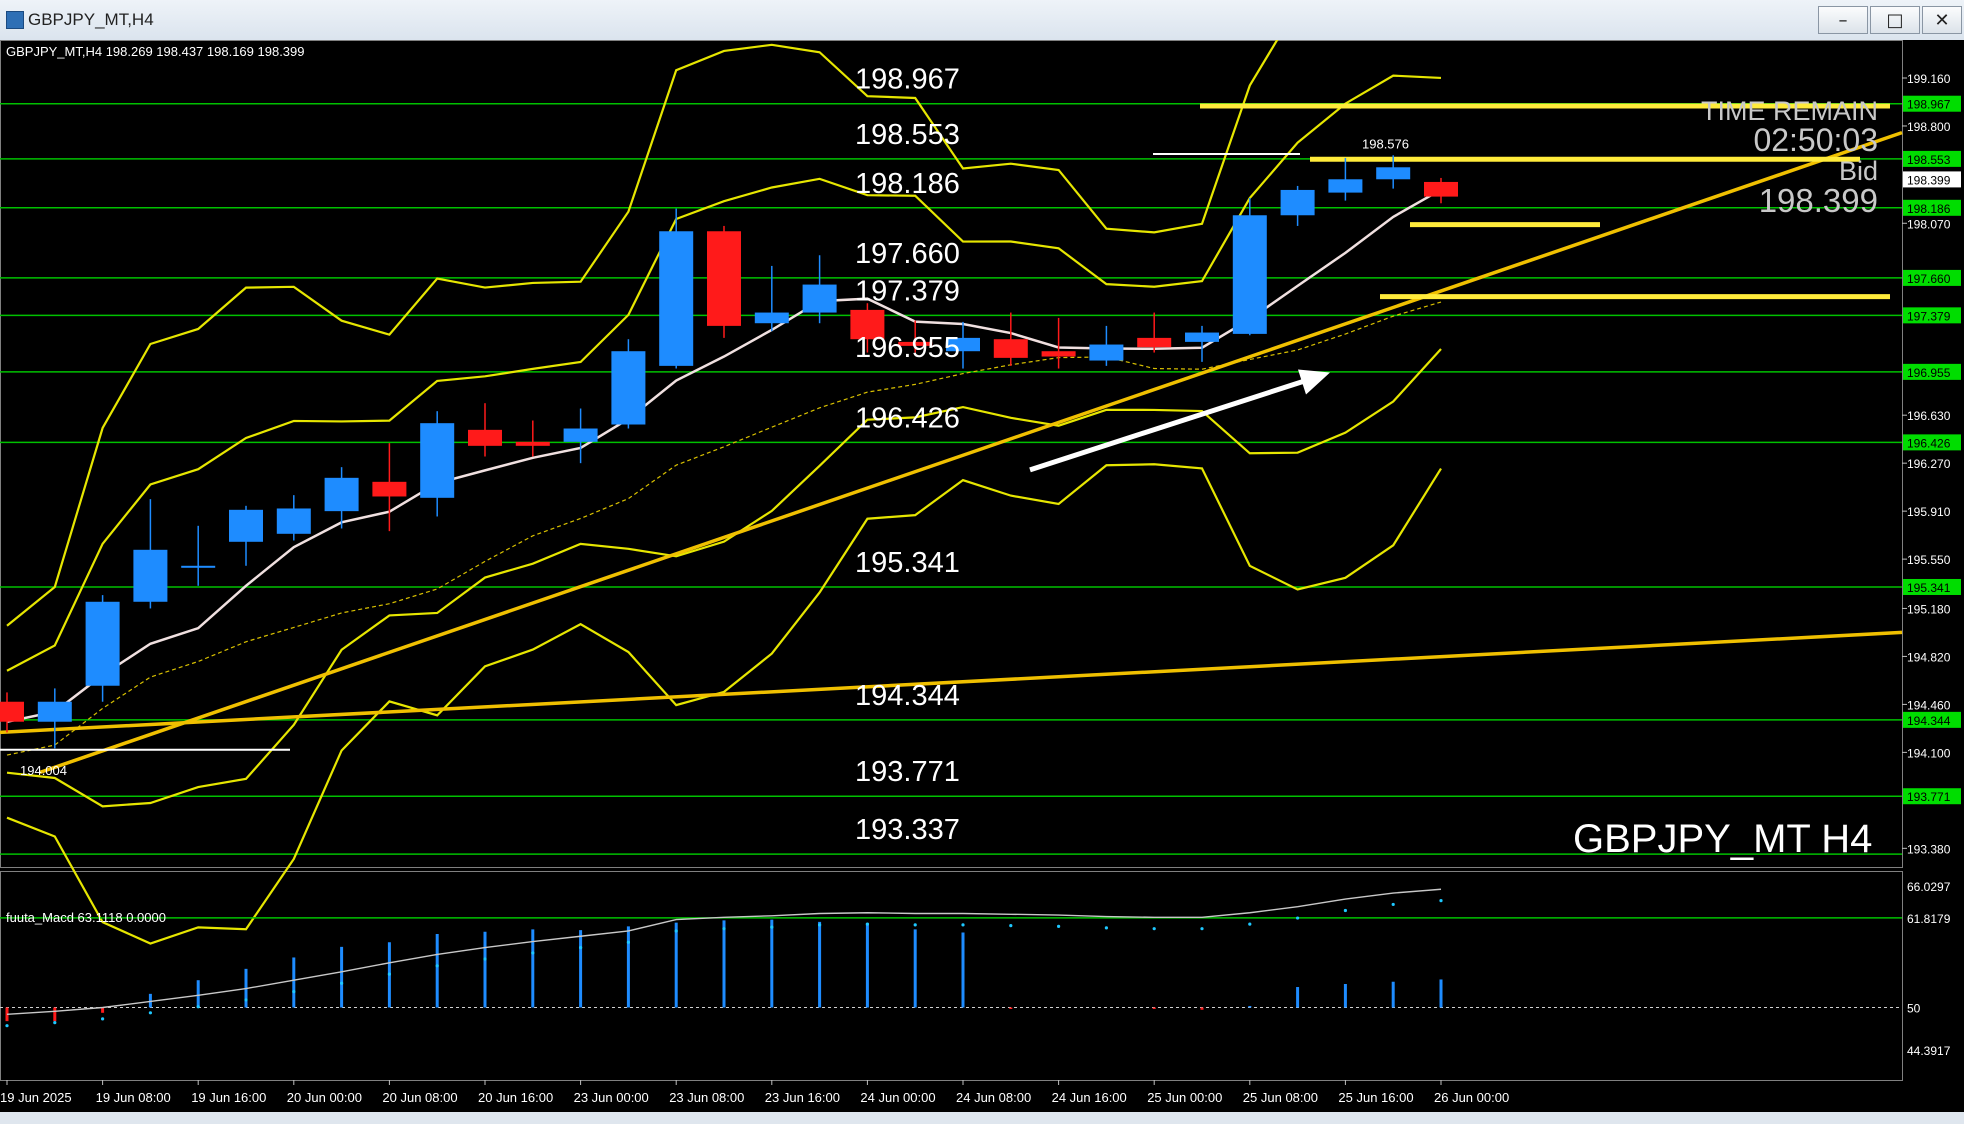  I want to click on time-axis-label: 24 Jun 00:00, so click(897, 1097).